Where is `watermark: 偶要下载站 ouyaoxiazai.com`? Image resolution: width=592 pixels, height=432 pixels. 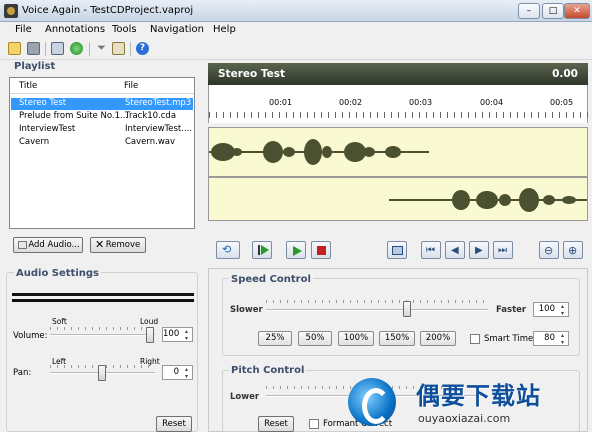
watermark: 偶要下载站 ouyaoxiazai.com is located at coordinates (465, 404).